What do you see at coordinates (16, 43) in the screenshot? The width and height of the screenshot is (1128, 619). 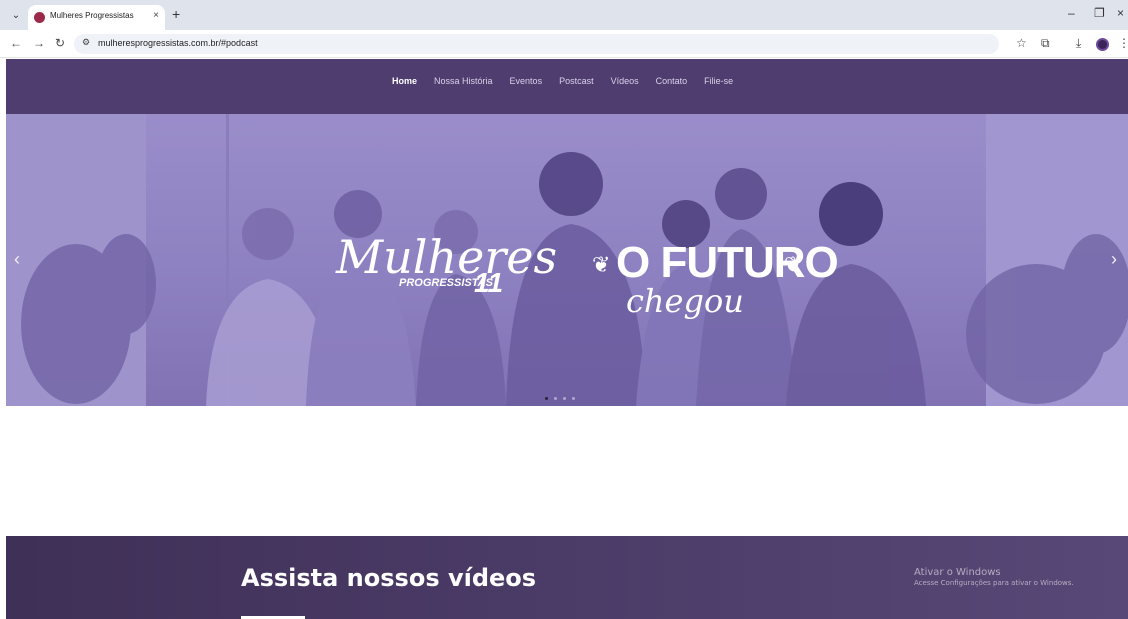 I see `back-icon: ←` at bounding box center [16, 43].